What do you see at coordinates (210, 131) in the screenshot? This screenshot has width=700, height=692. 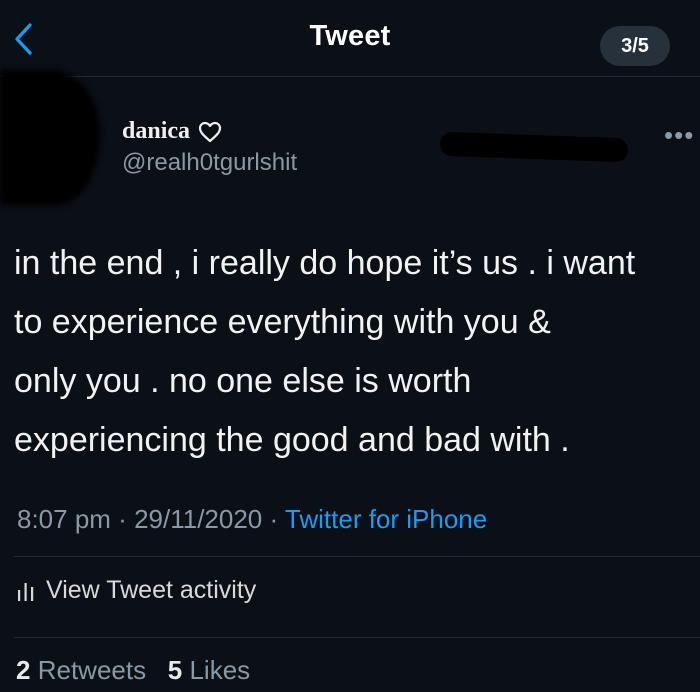 I see `heart-icon` at bounding box center [210, 131].